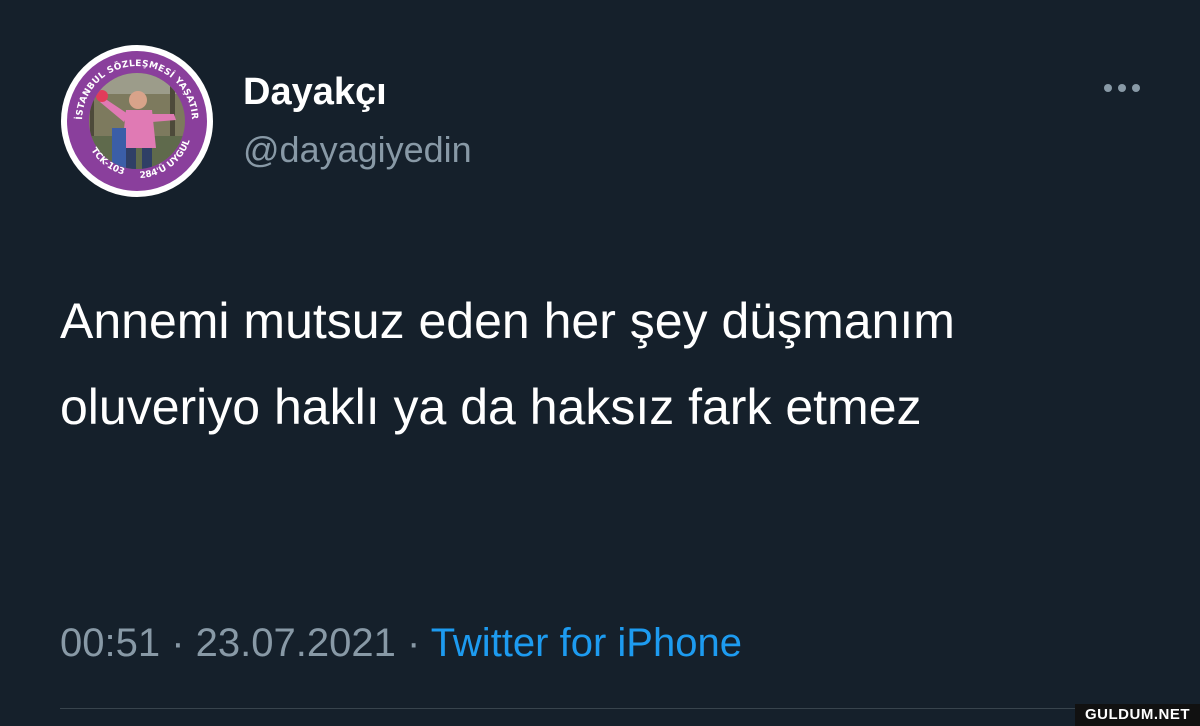  What do you see at coordinates (357, 92) in the screenshot?
I see `display-name: Dayakçı` at bounding box center [357, 92].